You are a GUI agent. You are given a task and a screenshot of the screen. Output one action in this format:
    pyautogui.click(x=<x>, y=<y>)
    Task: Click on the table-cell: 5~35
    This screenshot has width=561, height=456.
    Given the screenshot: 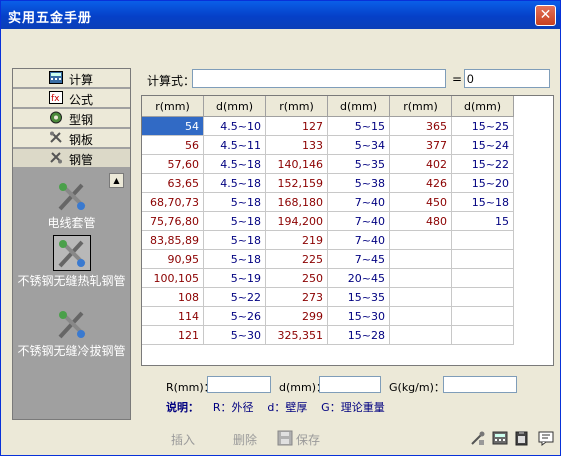 What is the action you would take?
    pyautogui.click(x=358, y=164)
    